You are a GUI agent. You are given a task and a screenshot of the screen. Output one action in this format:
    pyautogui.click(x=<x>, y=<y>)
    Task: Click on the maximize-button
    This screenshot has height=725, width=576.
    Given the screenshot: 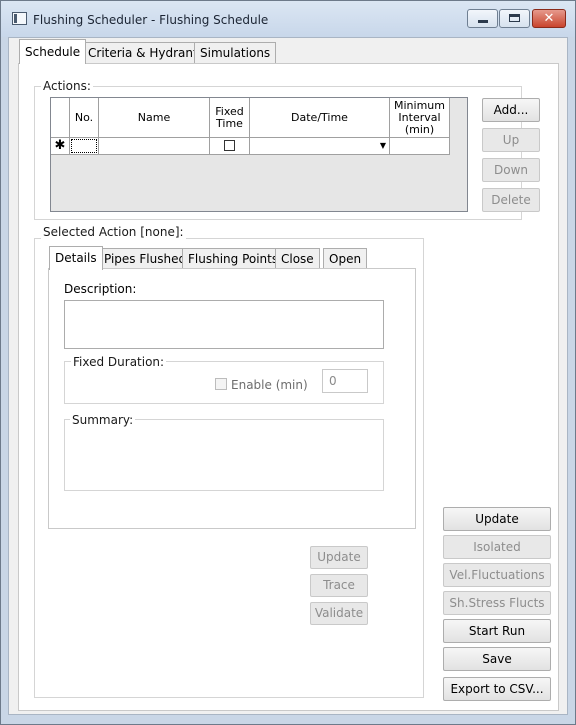 What is the action you would take?
    pyautogui.click(x=514, y=18)
    